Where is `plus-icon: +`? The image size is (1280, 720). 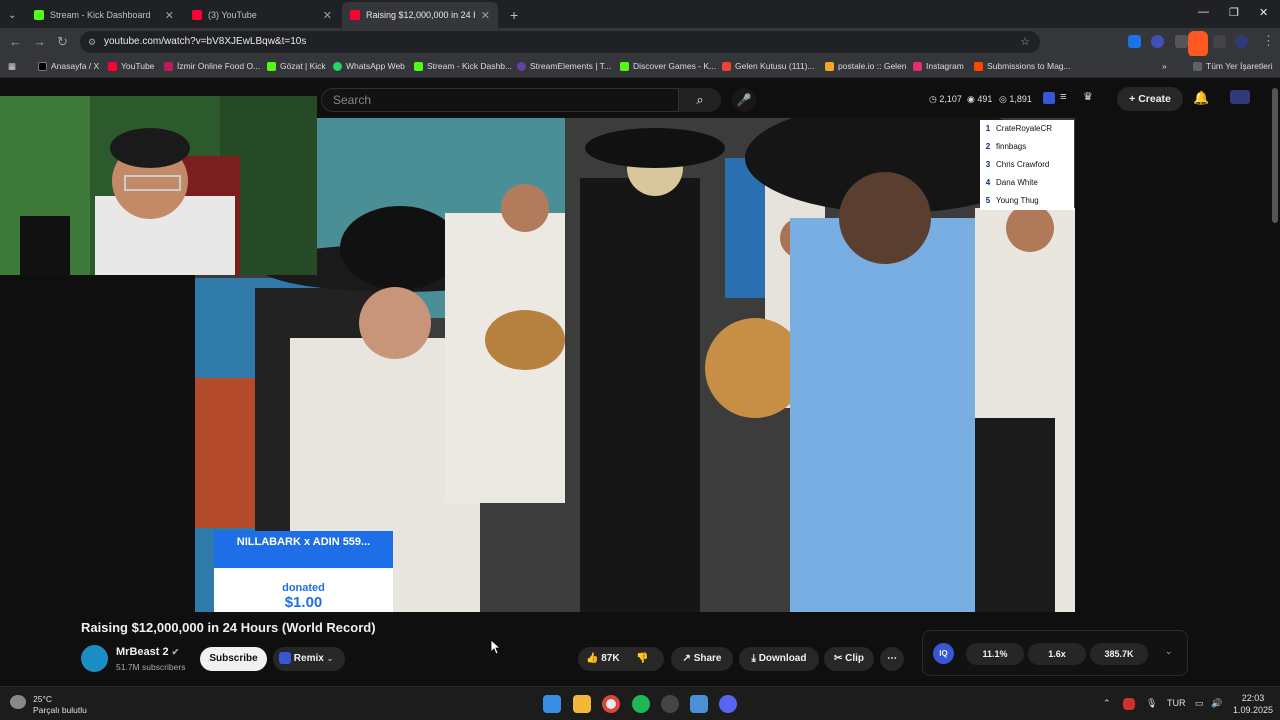 plus-icon: + is located at coordinates (1134, 99).